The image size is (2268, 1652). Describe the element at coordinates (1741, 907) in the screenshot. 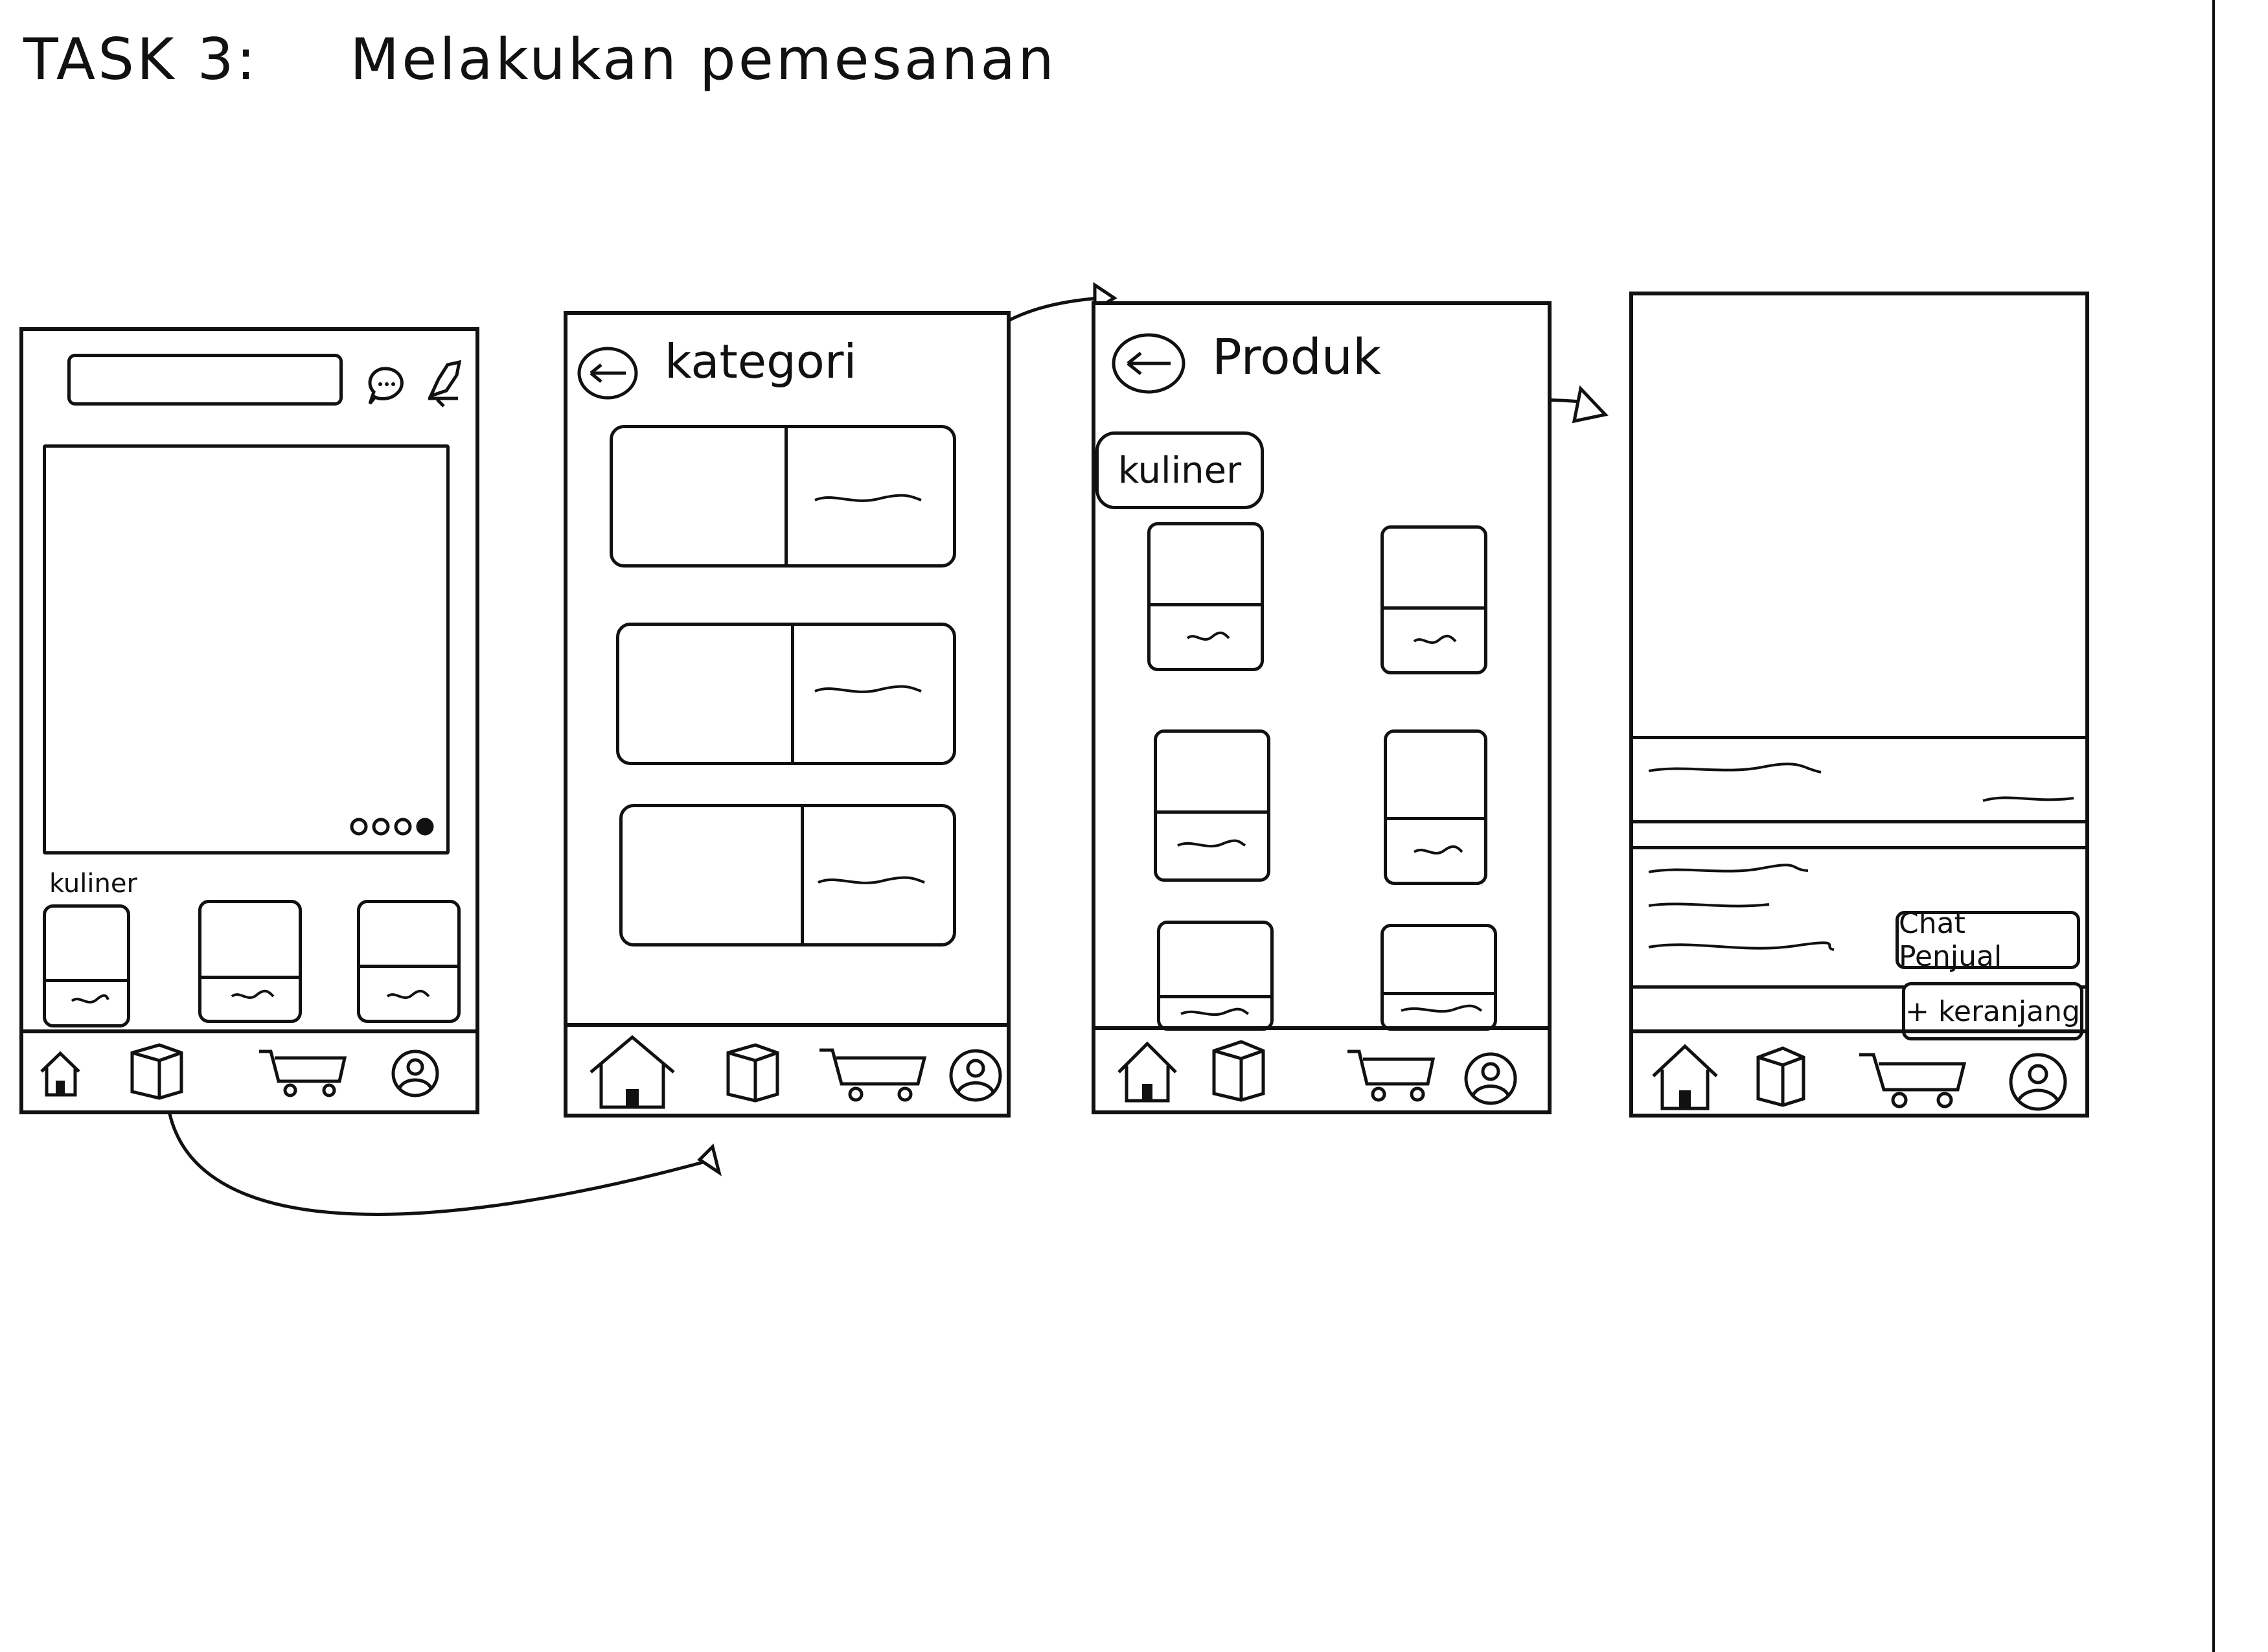

I see `product-description-lines` at that location.